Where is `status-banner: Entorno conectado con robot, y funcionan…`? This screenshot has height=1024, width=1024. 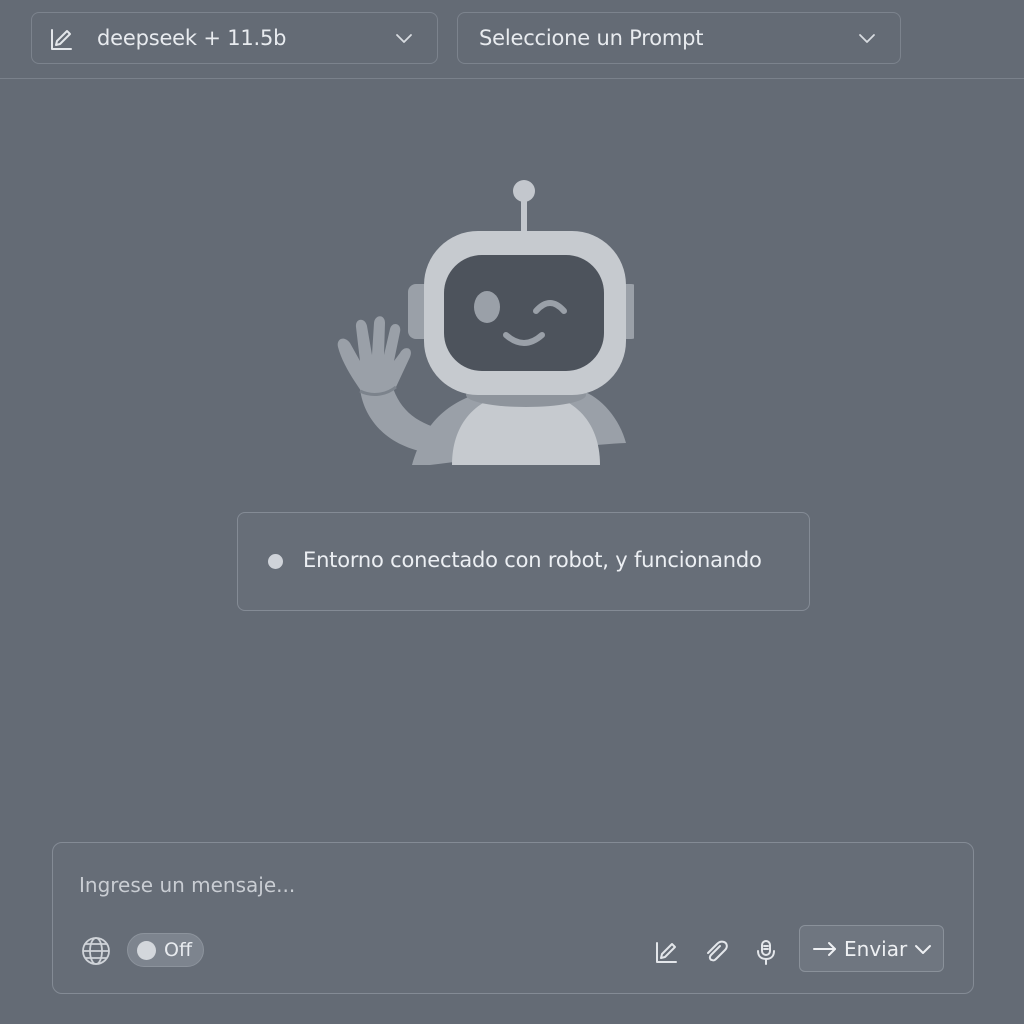 status-banner: Entorno conectado con robot, y funcionan… is located at coordinates (523, 561).